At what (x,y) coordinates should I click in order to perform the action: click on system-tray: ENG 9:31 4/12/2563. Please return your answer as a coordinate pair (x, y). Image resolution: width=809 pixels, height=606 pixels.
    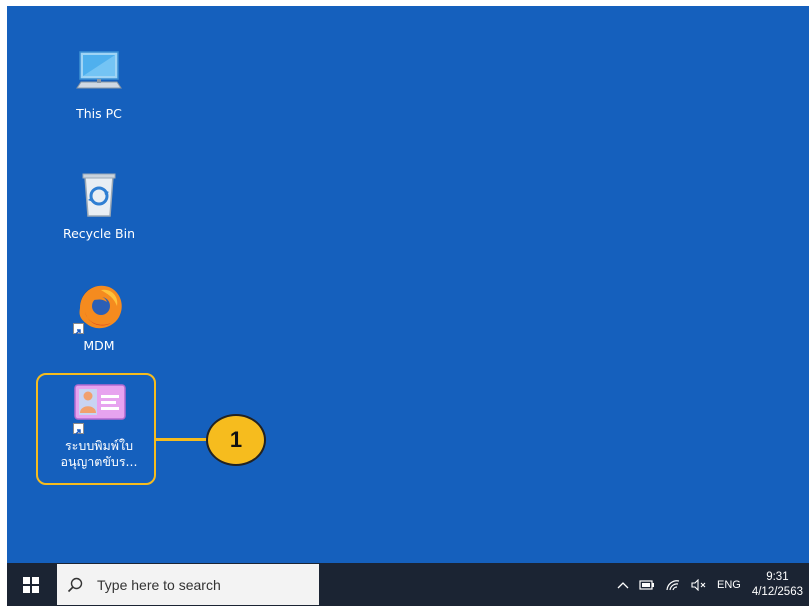
    Looking at the image, I should click on (710, 584).